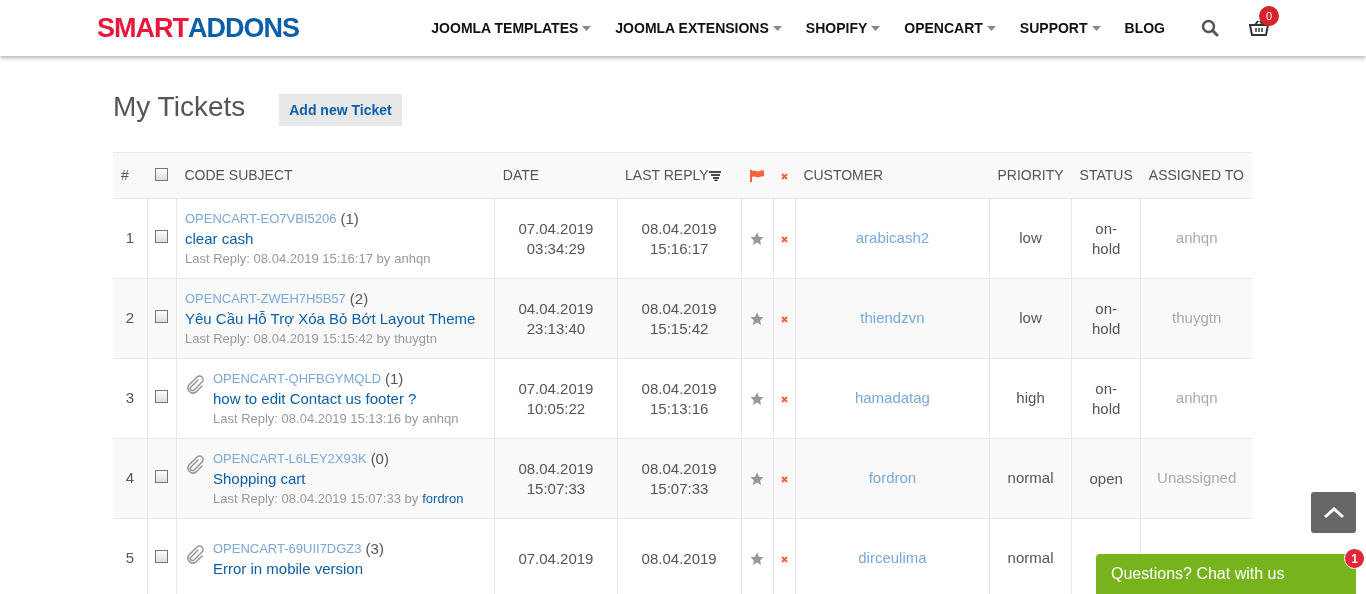 The width and height of the screenshot is (1366, 594). I want to click on user-name: thuygtn, so click(415, 338).